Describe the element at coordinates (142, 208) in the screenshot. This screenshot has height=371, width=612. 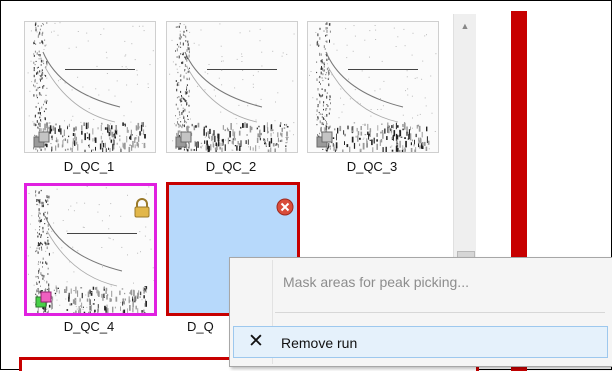
I see `lock-icon` at that location.